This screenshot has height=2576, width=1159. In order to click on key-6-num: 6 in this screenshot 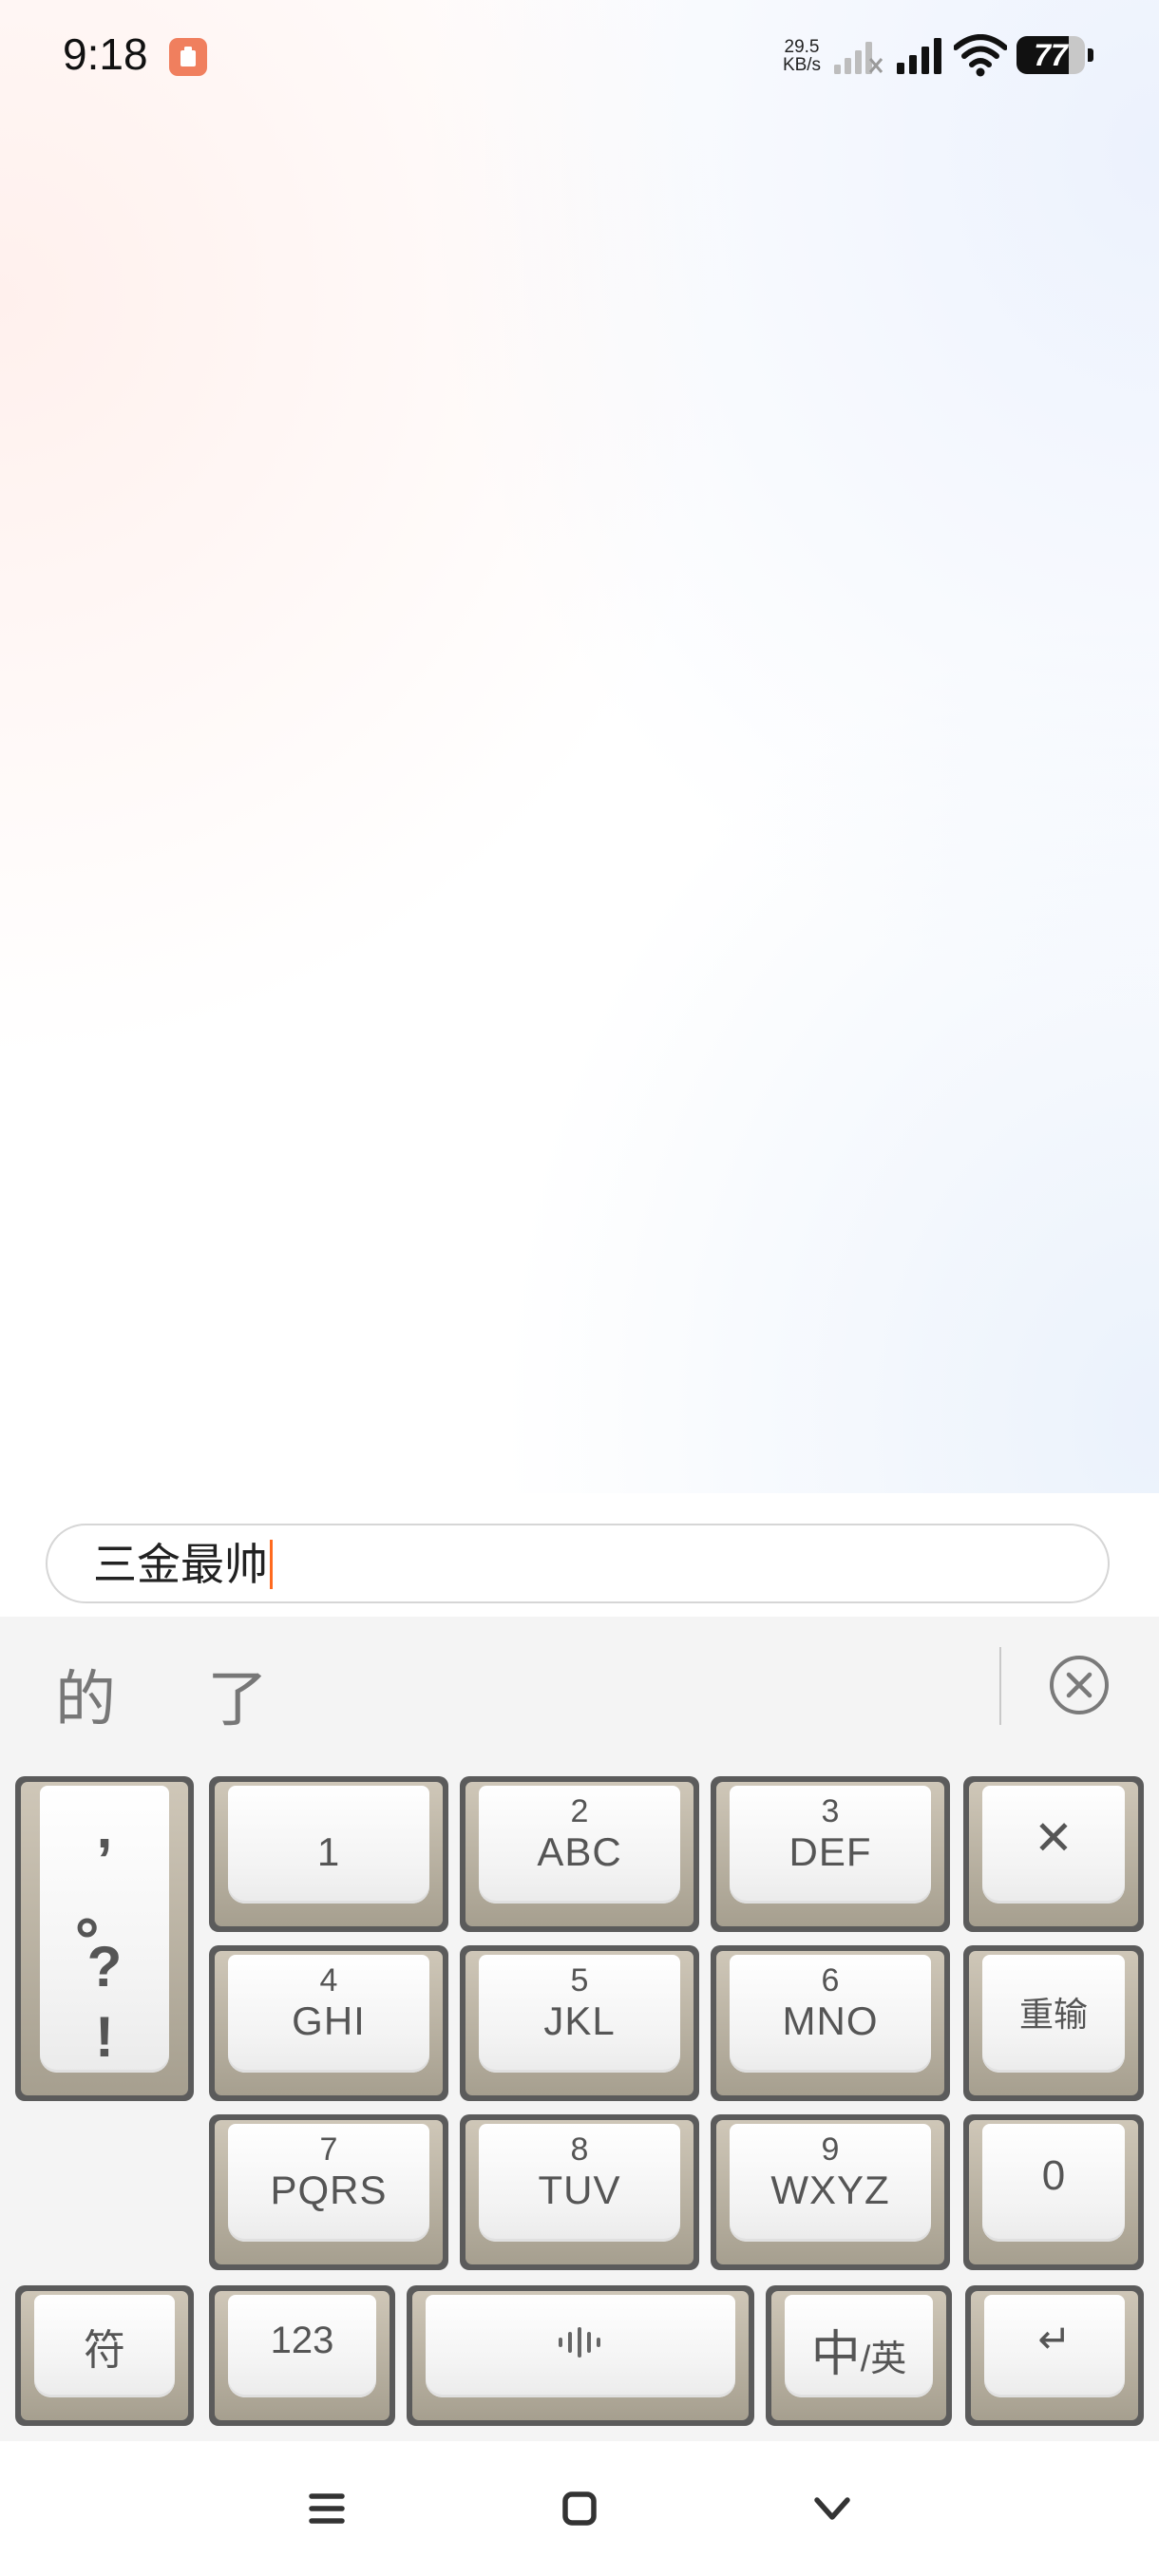, I will do `click(830, 1980)`.